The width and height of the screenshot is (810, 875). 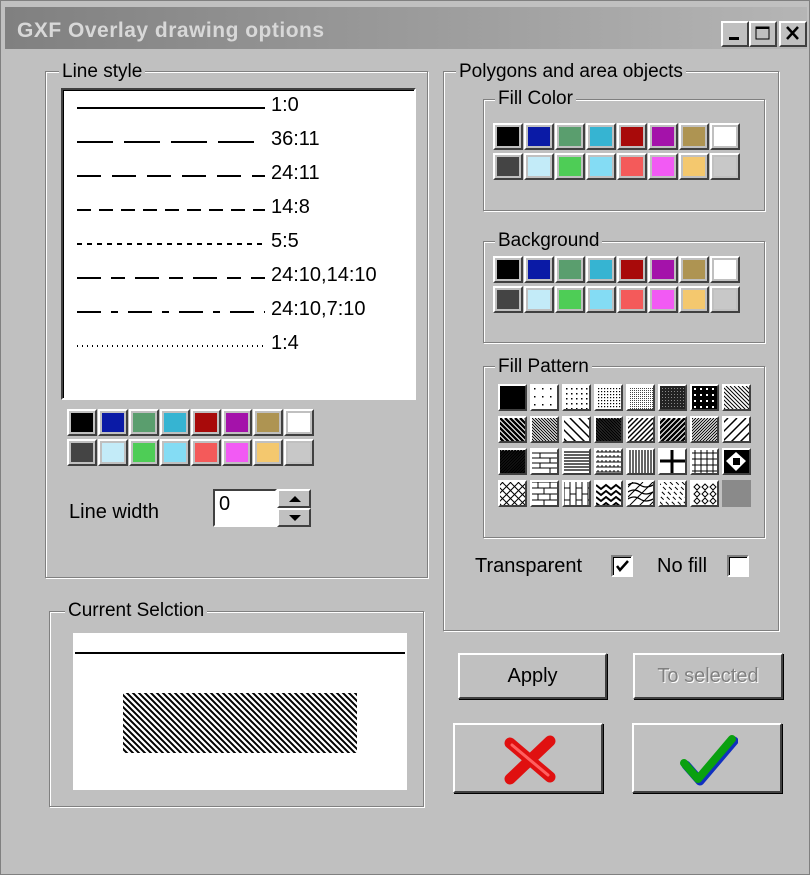 What do you see at coordinates (704, 397) in the screenshot?
I see `fill-pattern-black-dots` at bounding box center [704, 397].